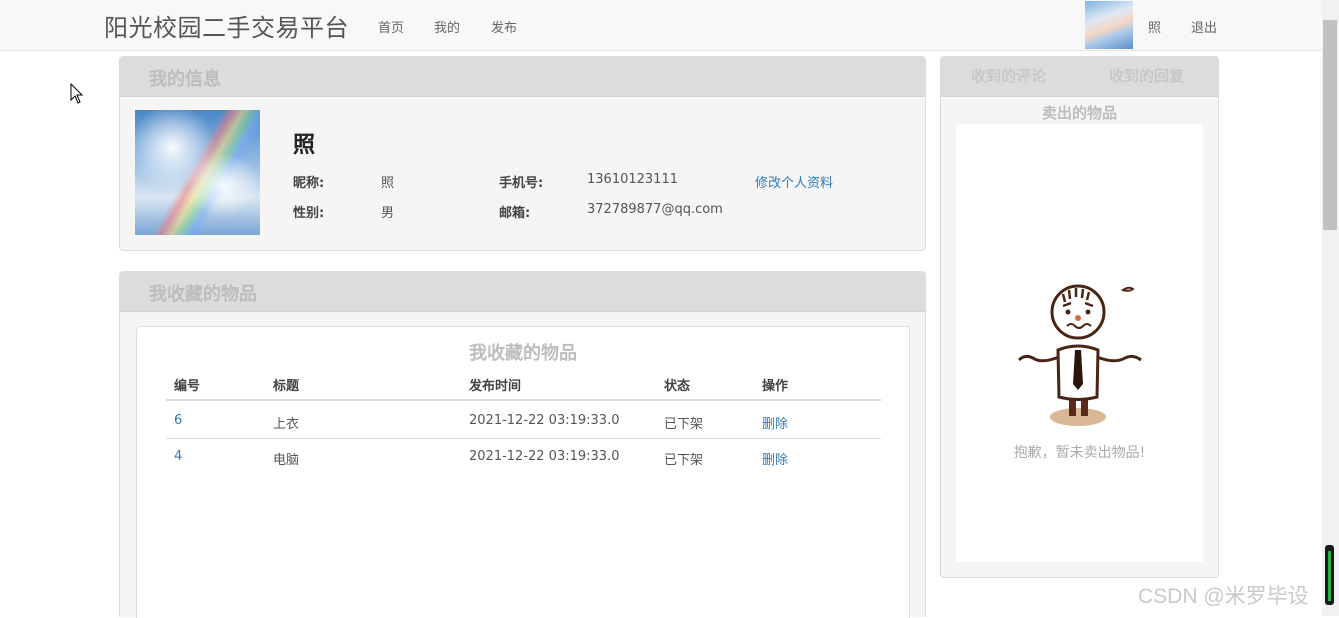 The image size is (1339, 618). I want to click on gender-value: 男, so click(388, 213).